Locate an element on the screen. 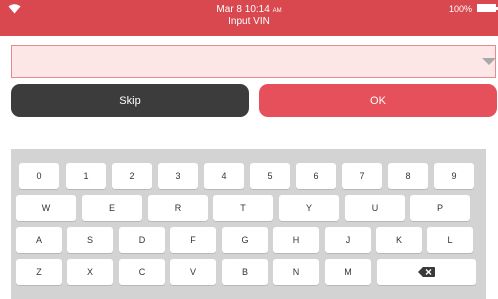 This screenshot has height=299, width=498. key-b: B is located at coordinates (245, 272).